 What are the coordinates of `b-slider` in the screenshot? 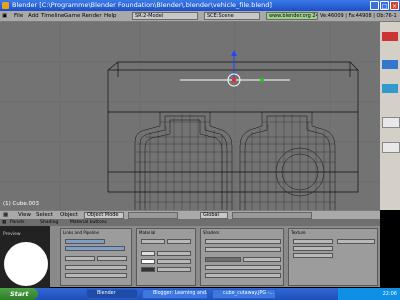 It's located at (174, 269).